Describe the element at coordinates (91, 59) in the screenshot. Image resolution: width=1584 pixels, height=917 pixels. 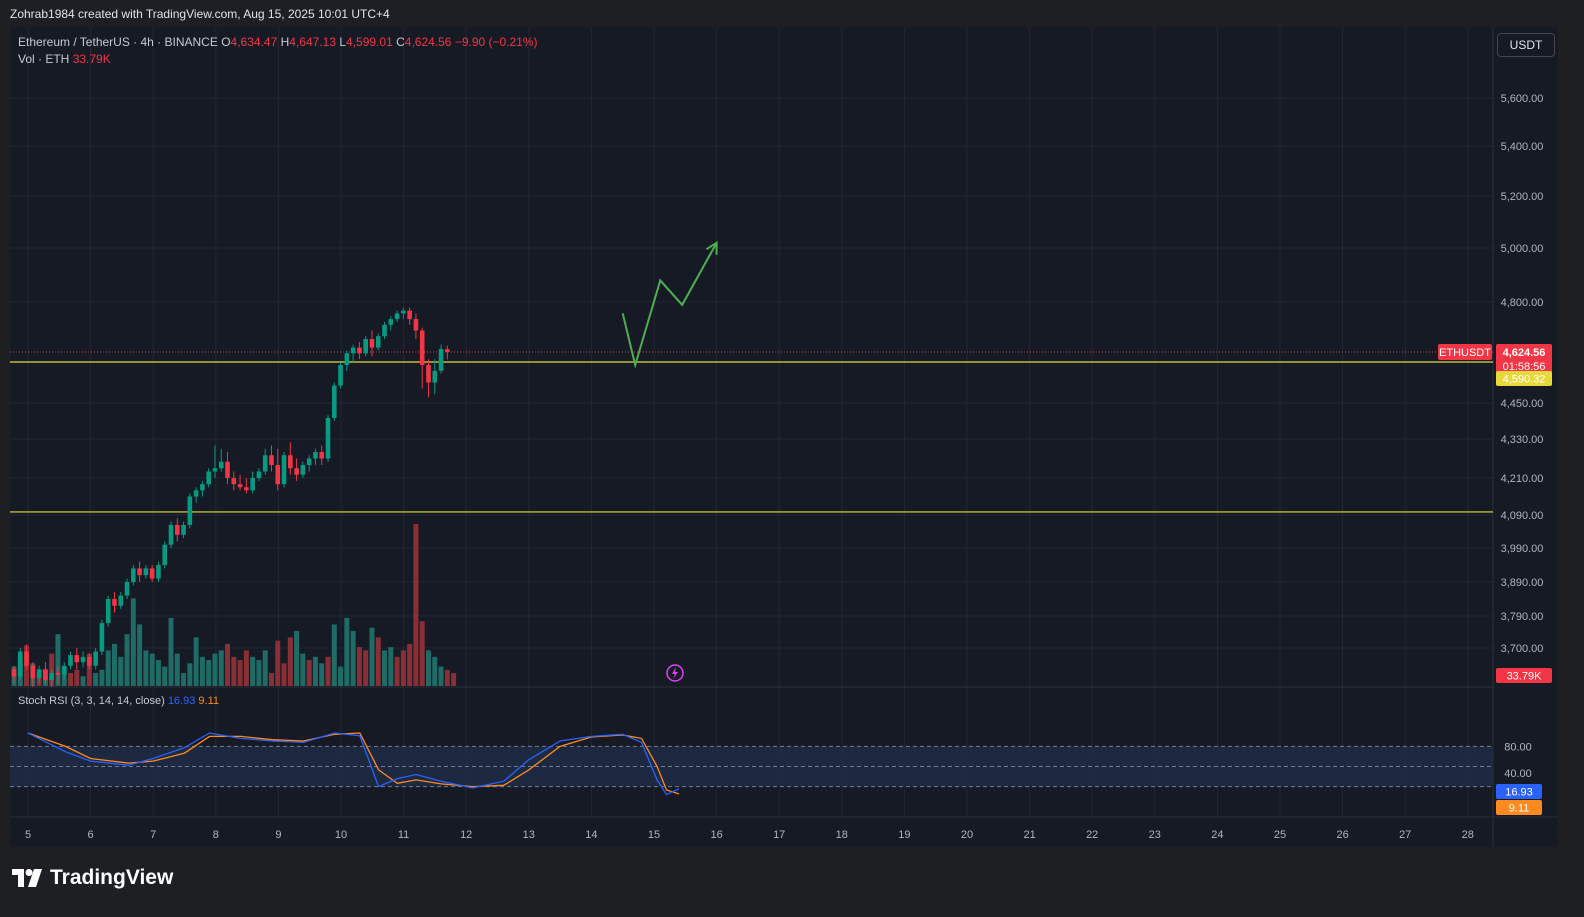
I see `volume-value: 33.79K` at that location.